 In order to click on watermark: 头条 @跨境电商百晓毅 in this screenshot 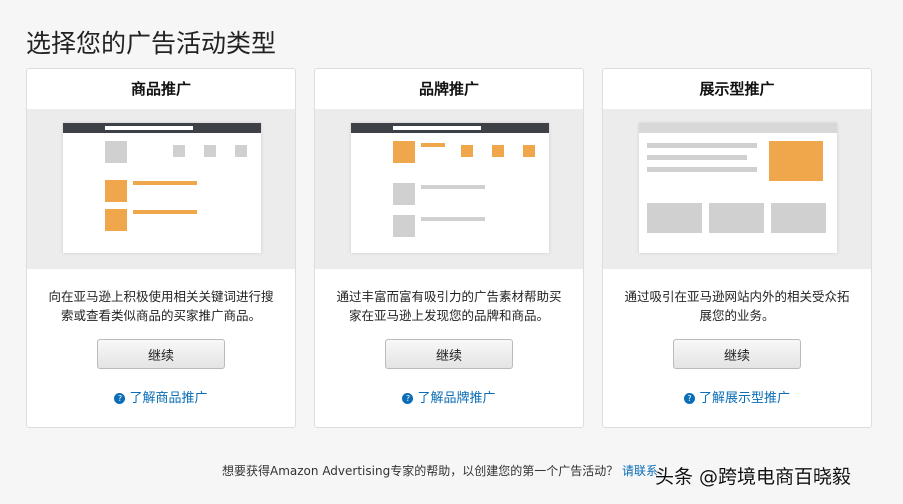, I will do `click(753, 477)`.